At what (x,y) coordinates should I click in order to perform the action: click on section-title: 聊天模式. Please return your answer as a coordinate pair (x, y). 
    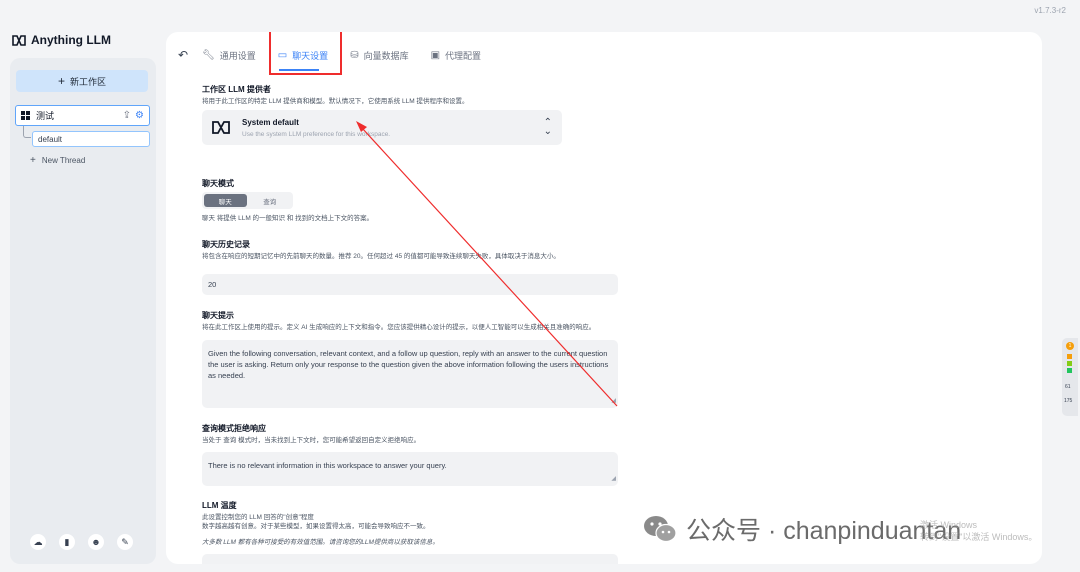
    Looking at the image, I should click on (218, 183).